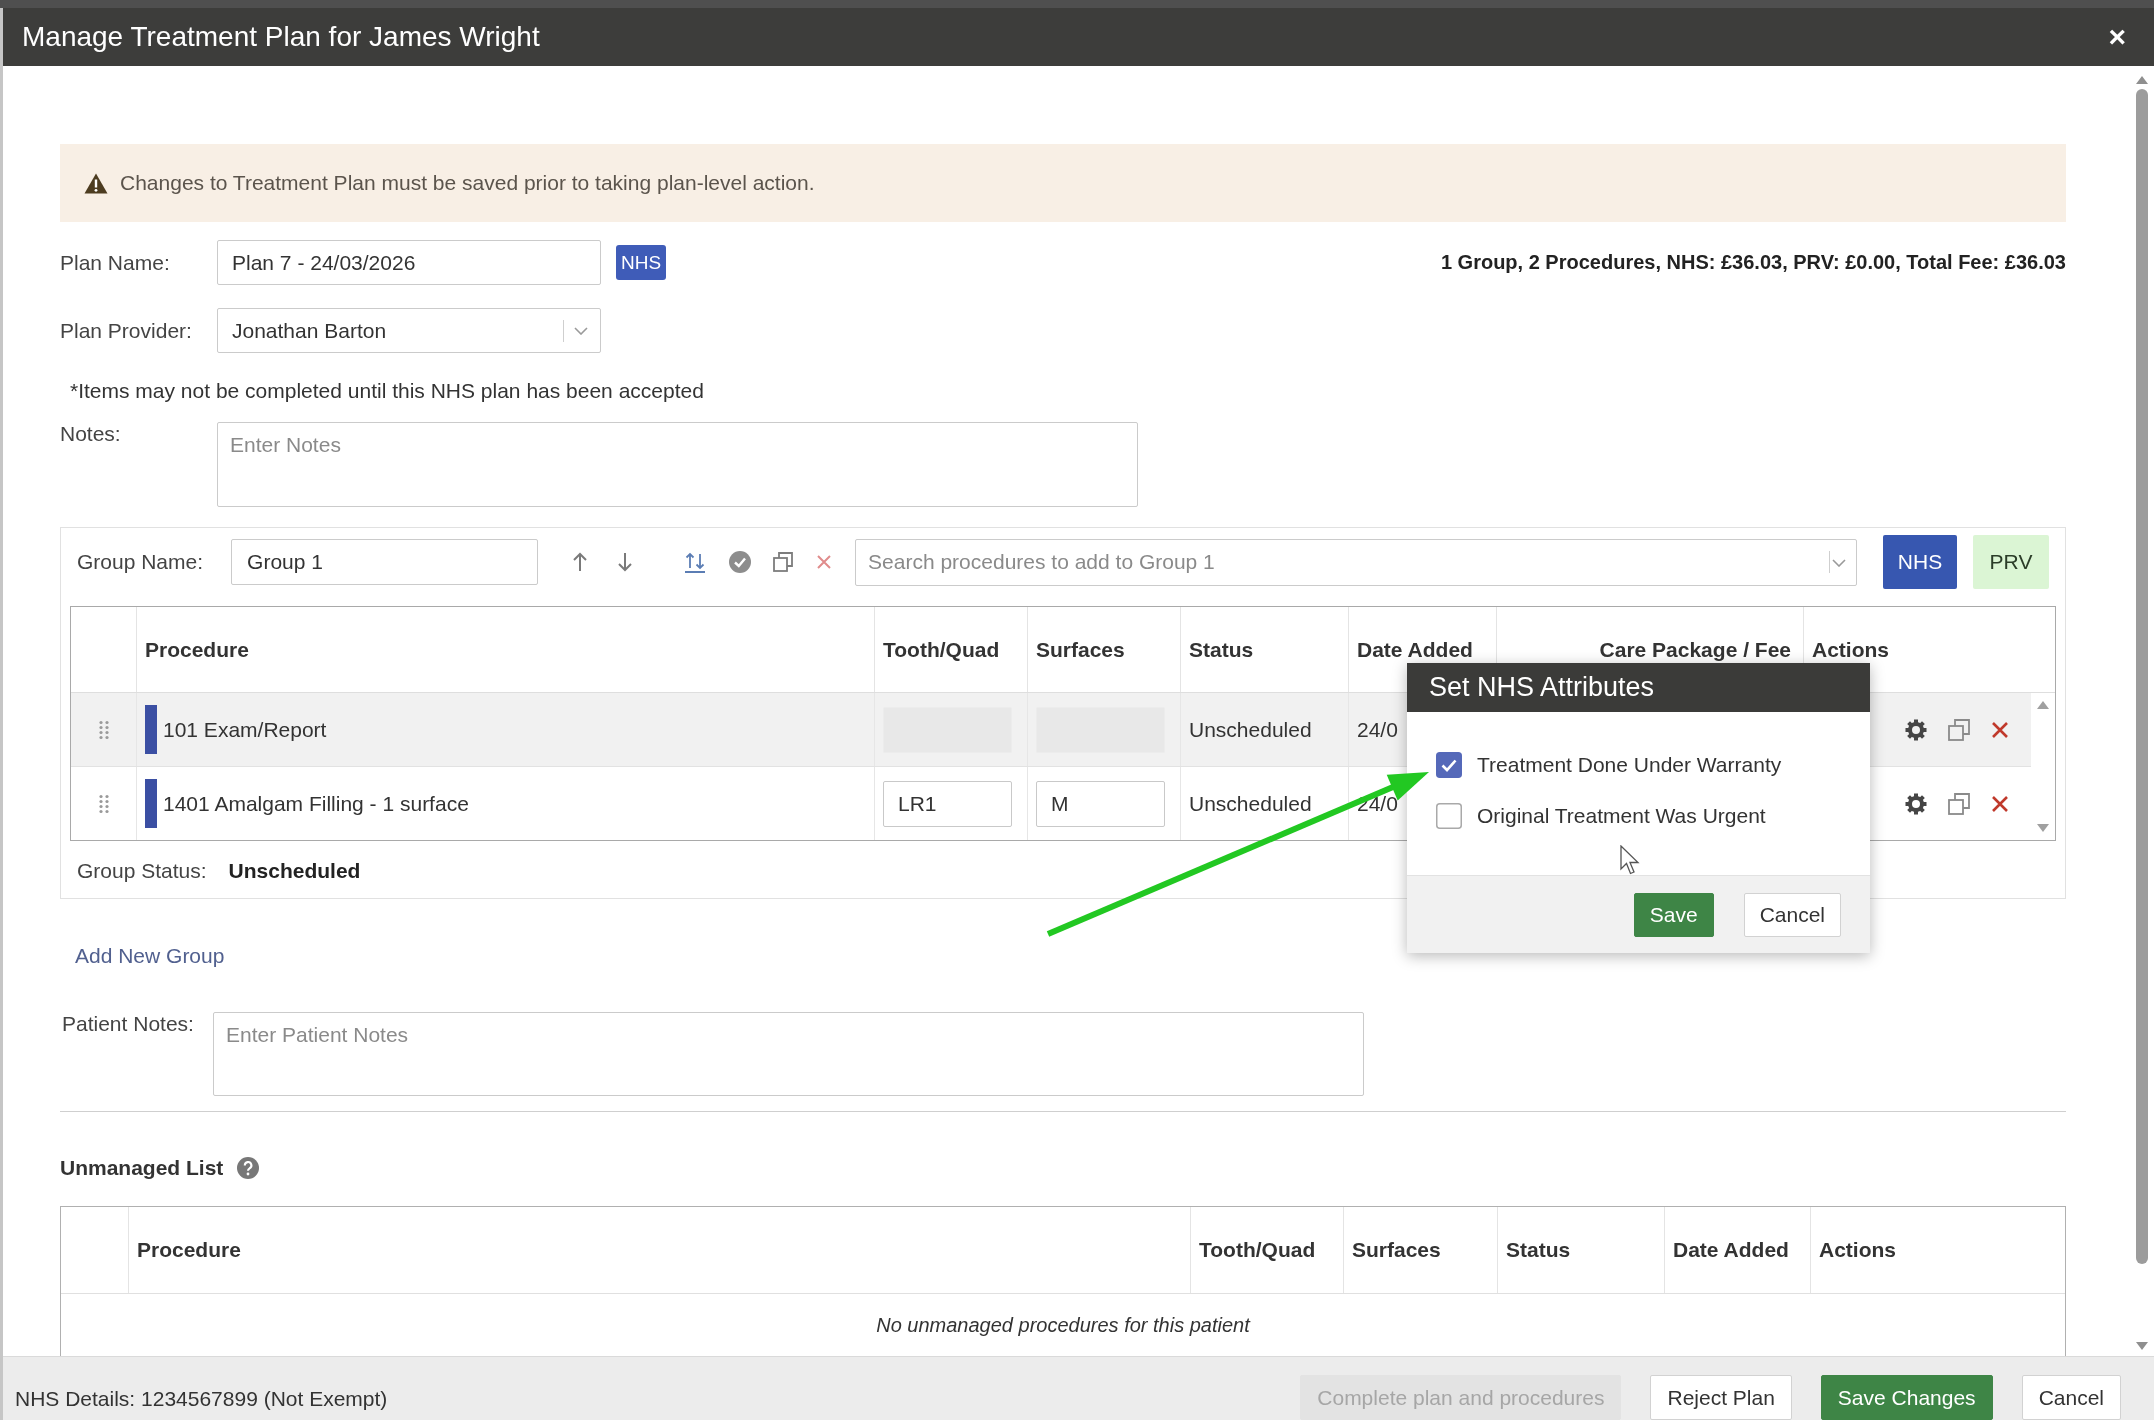 The width and height of the screenshot is (2154, 1420). What do you see at coordinates (1621, 816) in the screenshot?
I see `option-label: Original Treatment Was Urgent` at bounding box center [1621, 816].